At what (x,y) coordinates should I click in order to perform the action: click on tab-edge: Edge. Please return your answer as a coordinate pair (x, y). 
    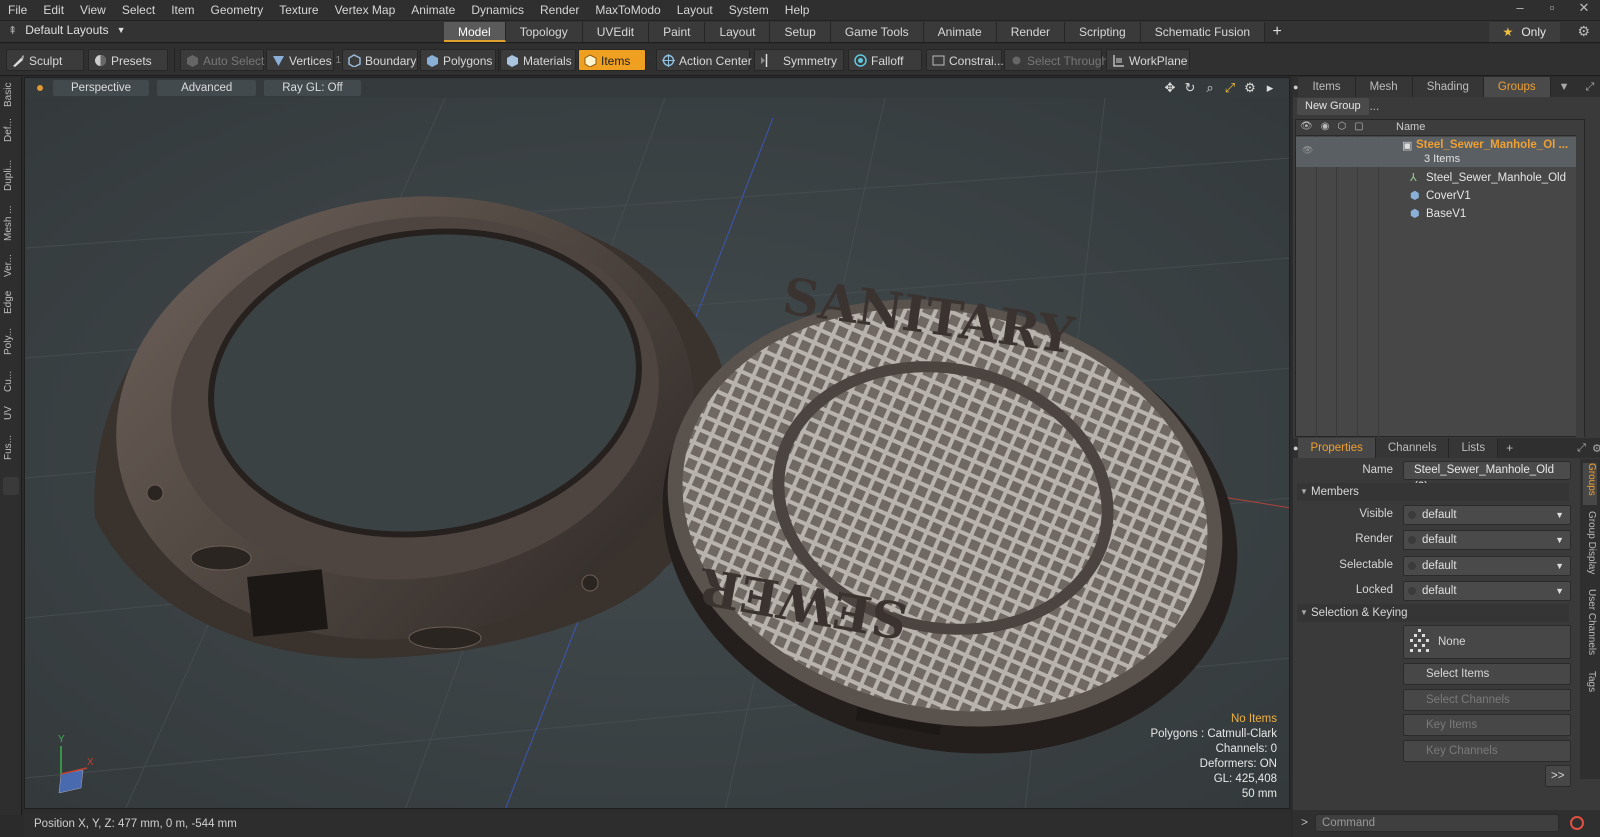
    Looking at the image, I should click on (11, 302).